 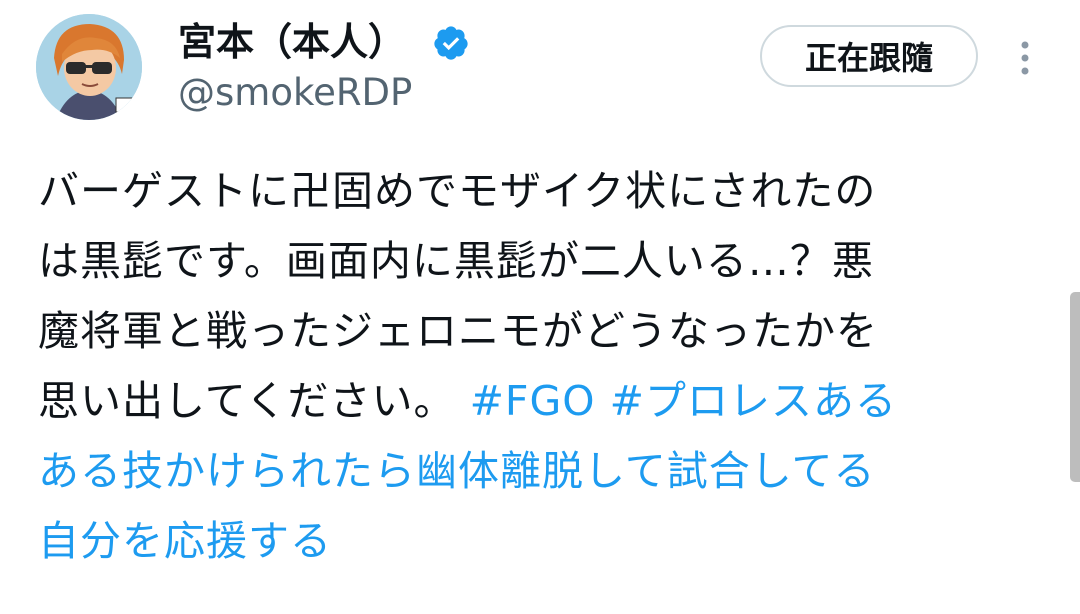 I want to click on tweet-line: は黒髭です。画面内に黒髭が二人いる…？悪, so click(x=456, y=261).